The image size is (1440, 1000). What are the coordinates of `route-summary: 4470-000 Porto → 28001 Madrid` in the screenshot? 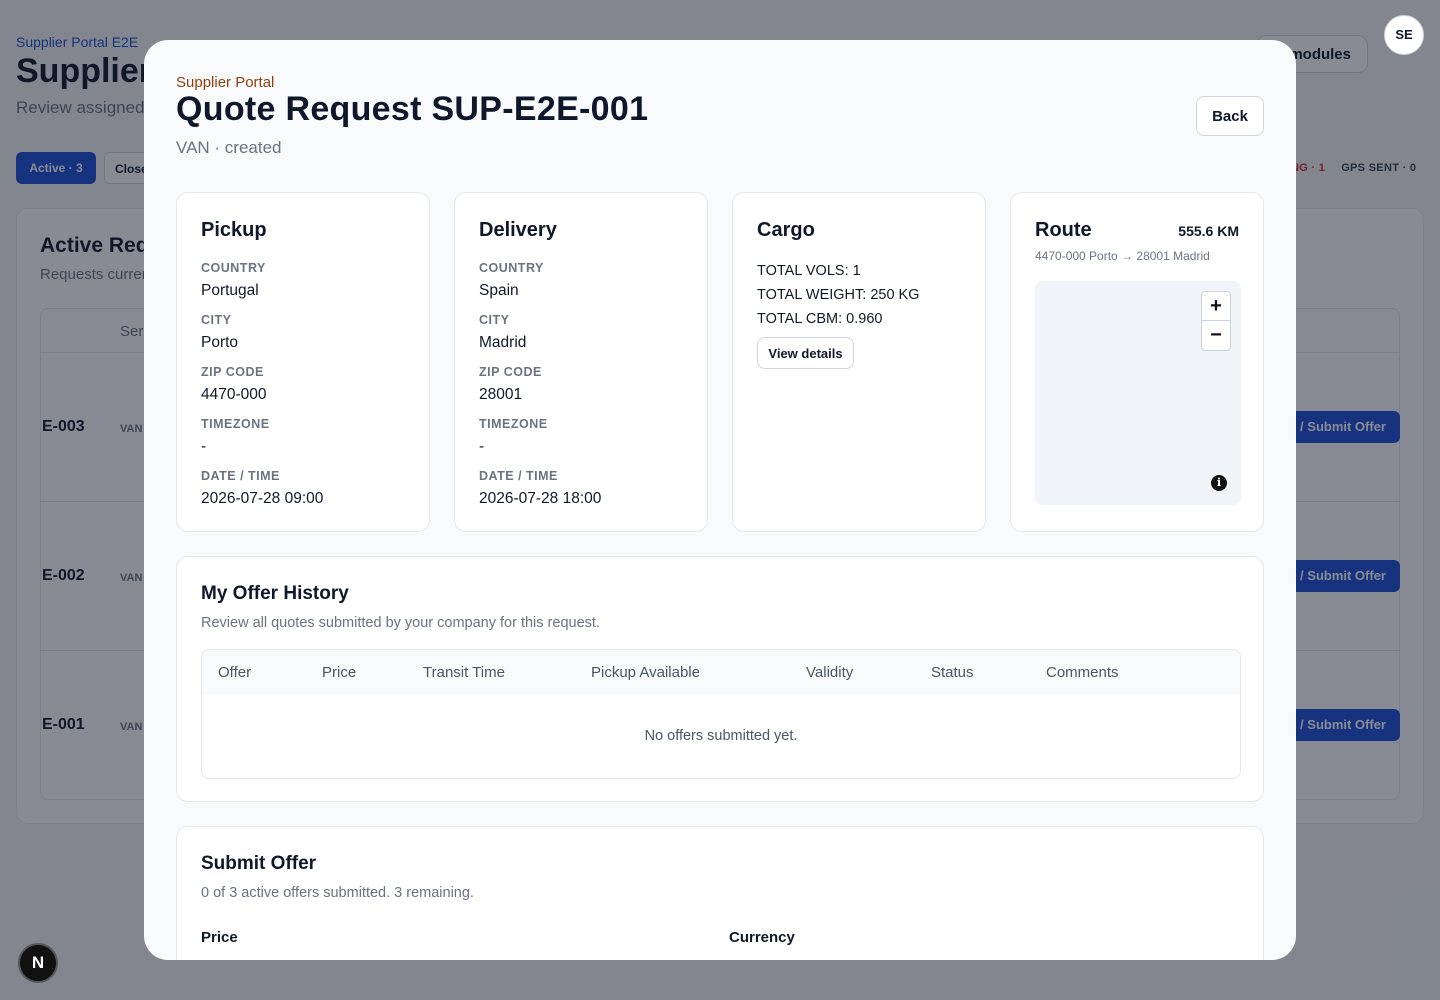 It's located at (1122, 256).